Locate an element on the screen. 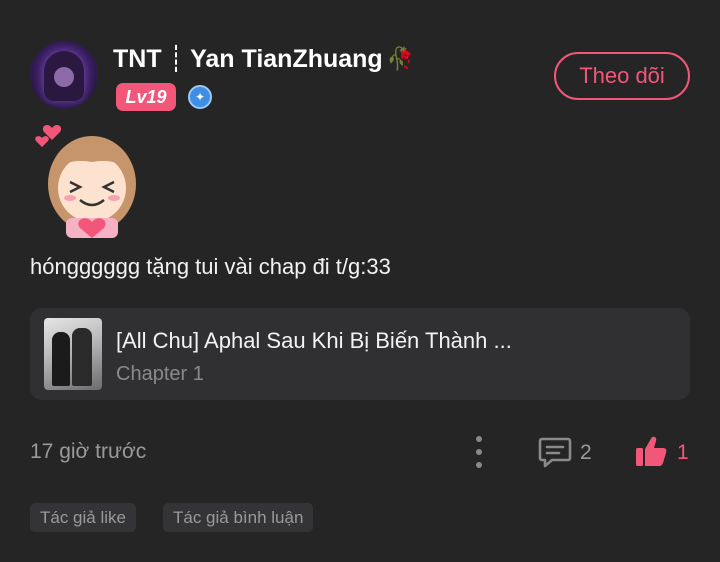 This screenshot has width=720, height=562. username-text: TNT ┊ Yan TianZhuang is located at coordinates (248, 59).